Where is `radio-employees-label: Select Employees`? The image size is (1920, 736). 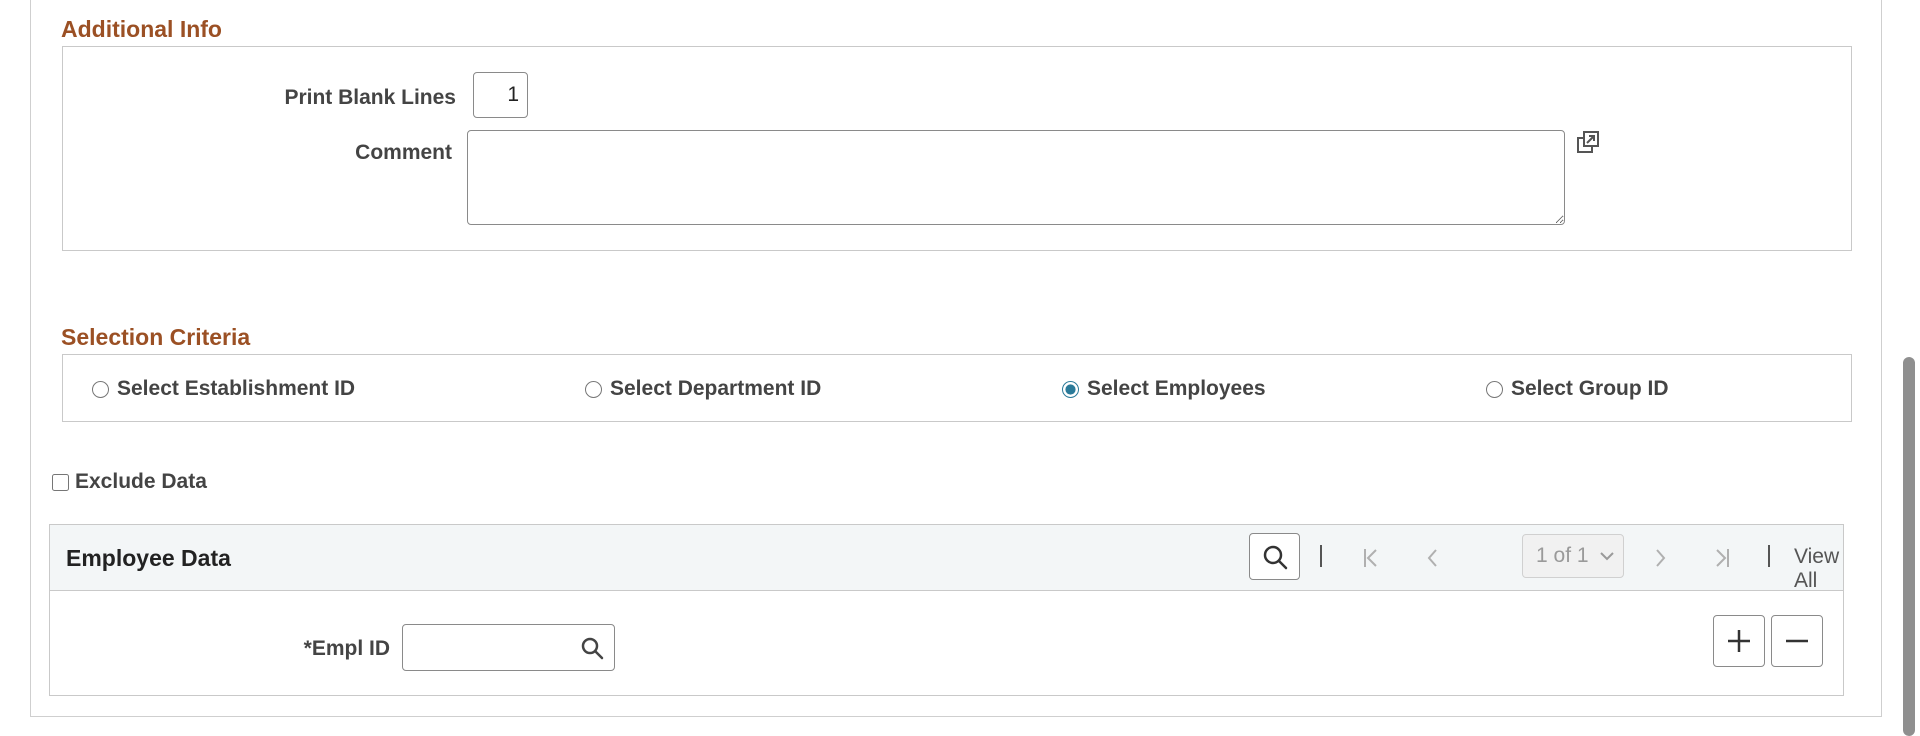 radio-employees-label: Select Employees is located at coordinates (1176, 388).